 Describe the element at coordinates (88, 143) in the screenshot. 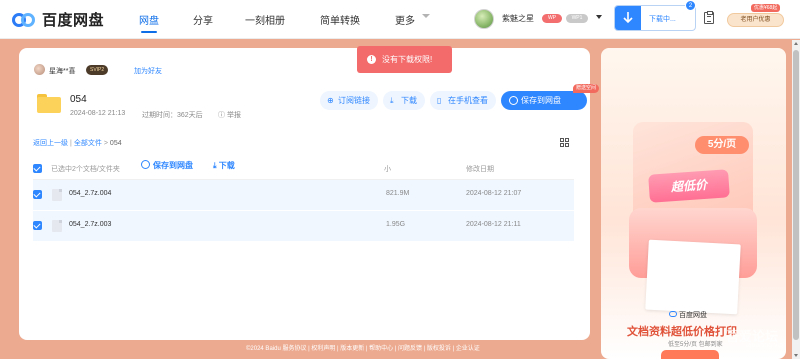

I see `breadcrumb-all-files: 全部文件` at that location.